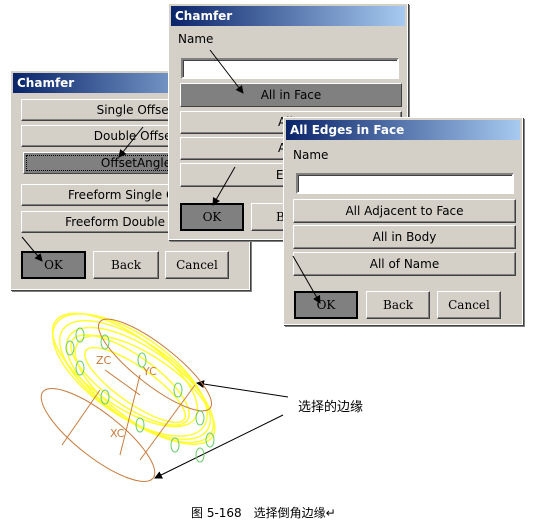  Describe the element at coordinates (403, 130) in the screenshot. I see `dialog-title: All Edges in Face` at that location.